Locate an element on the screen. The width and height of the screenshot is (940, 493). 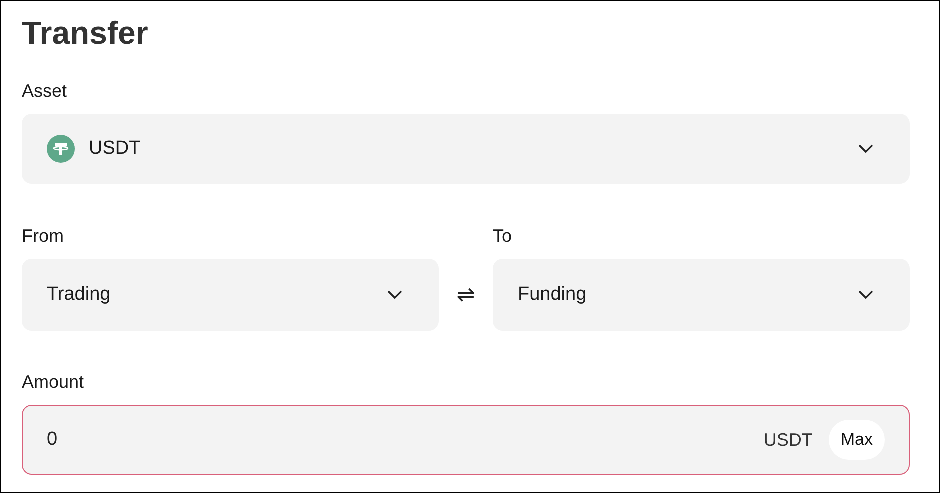
field-label: To is located at coordinates (502, 236).